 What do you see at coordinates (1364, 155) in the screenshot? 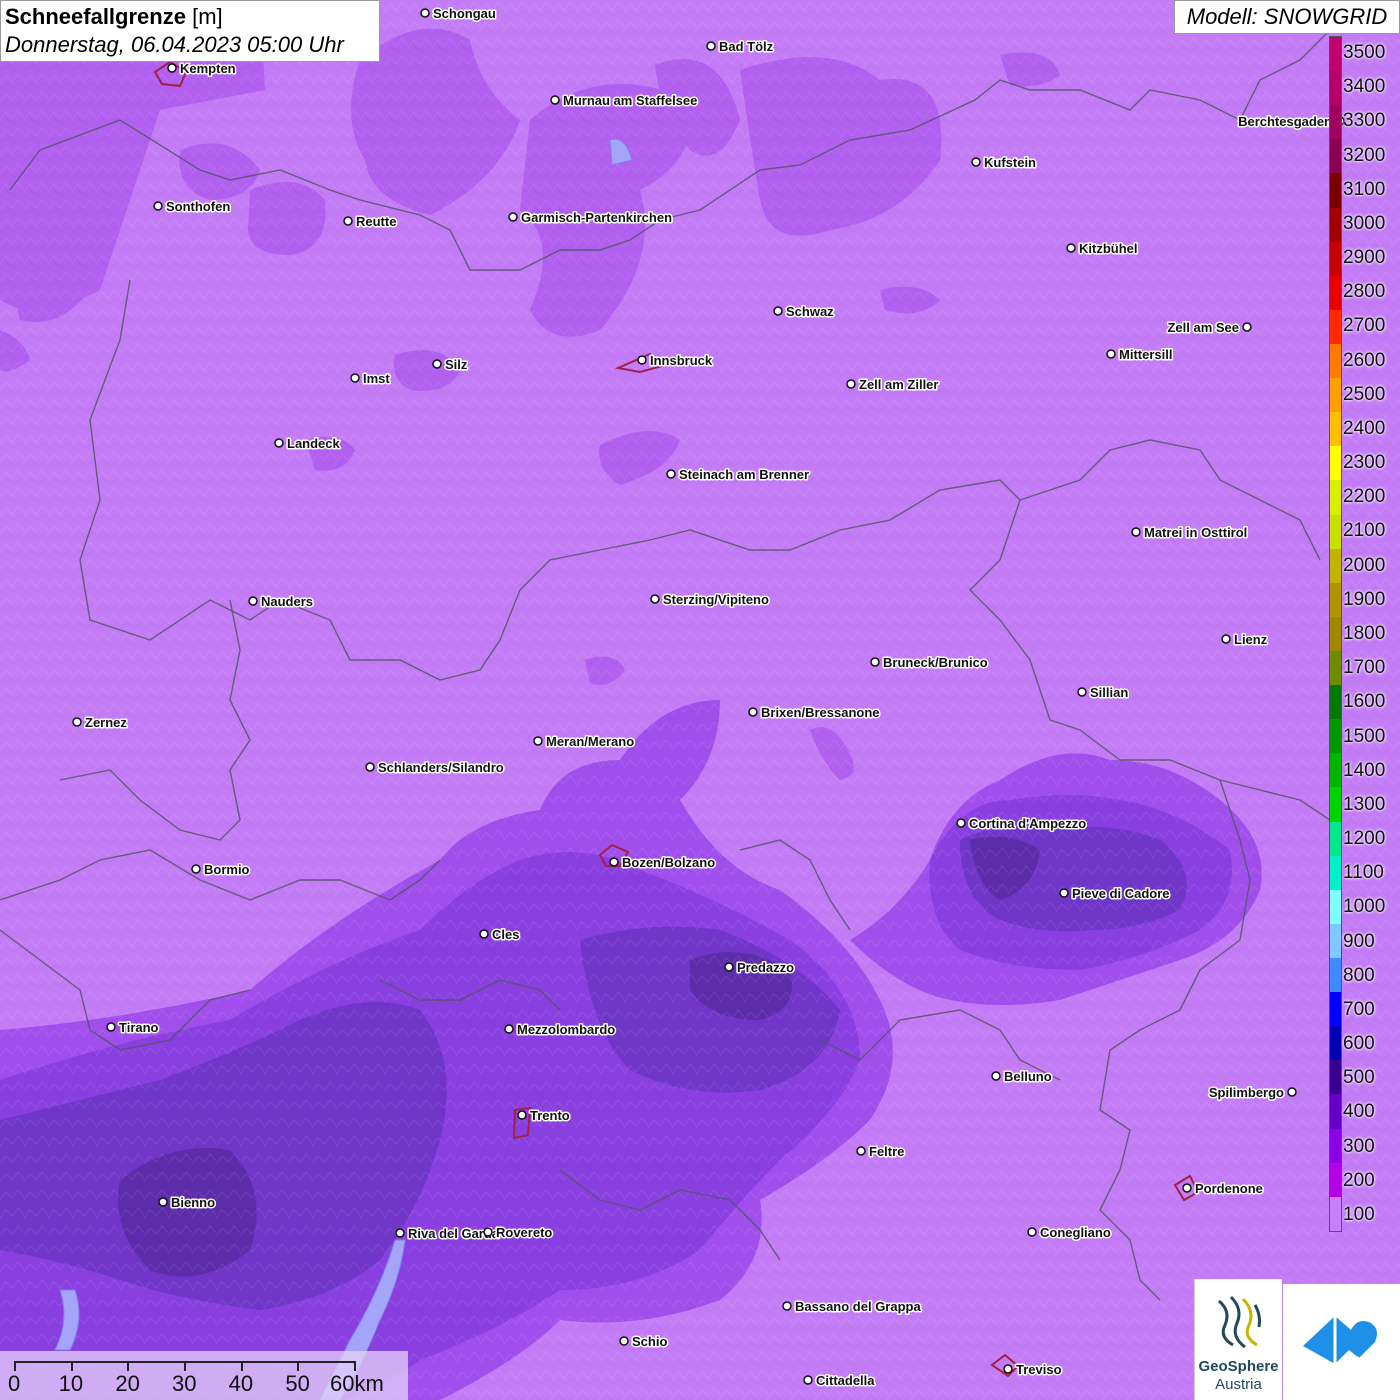
I see `legend-label: 3200` at bounding box center [1364, 155].